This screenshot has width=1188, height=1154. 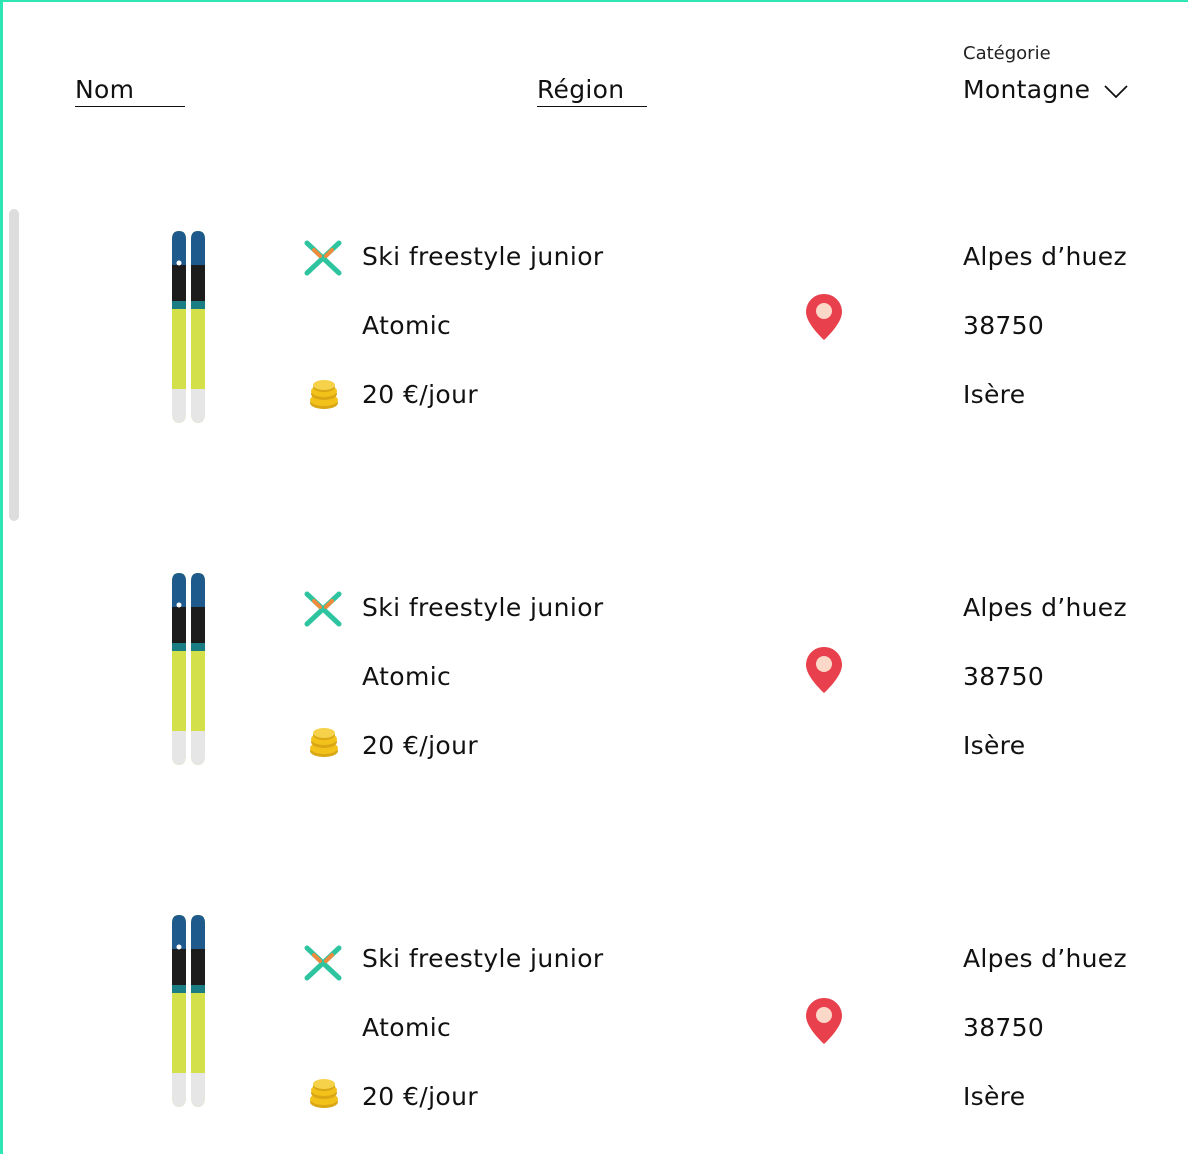 What do you see at coordinates (1027, 89) in the screenshot?
I see `category-value: Montagne` at bounding box center [1027, 89].